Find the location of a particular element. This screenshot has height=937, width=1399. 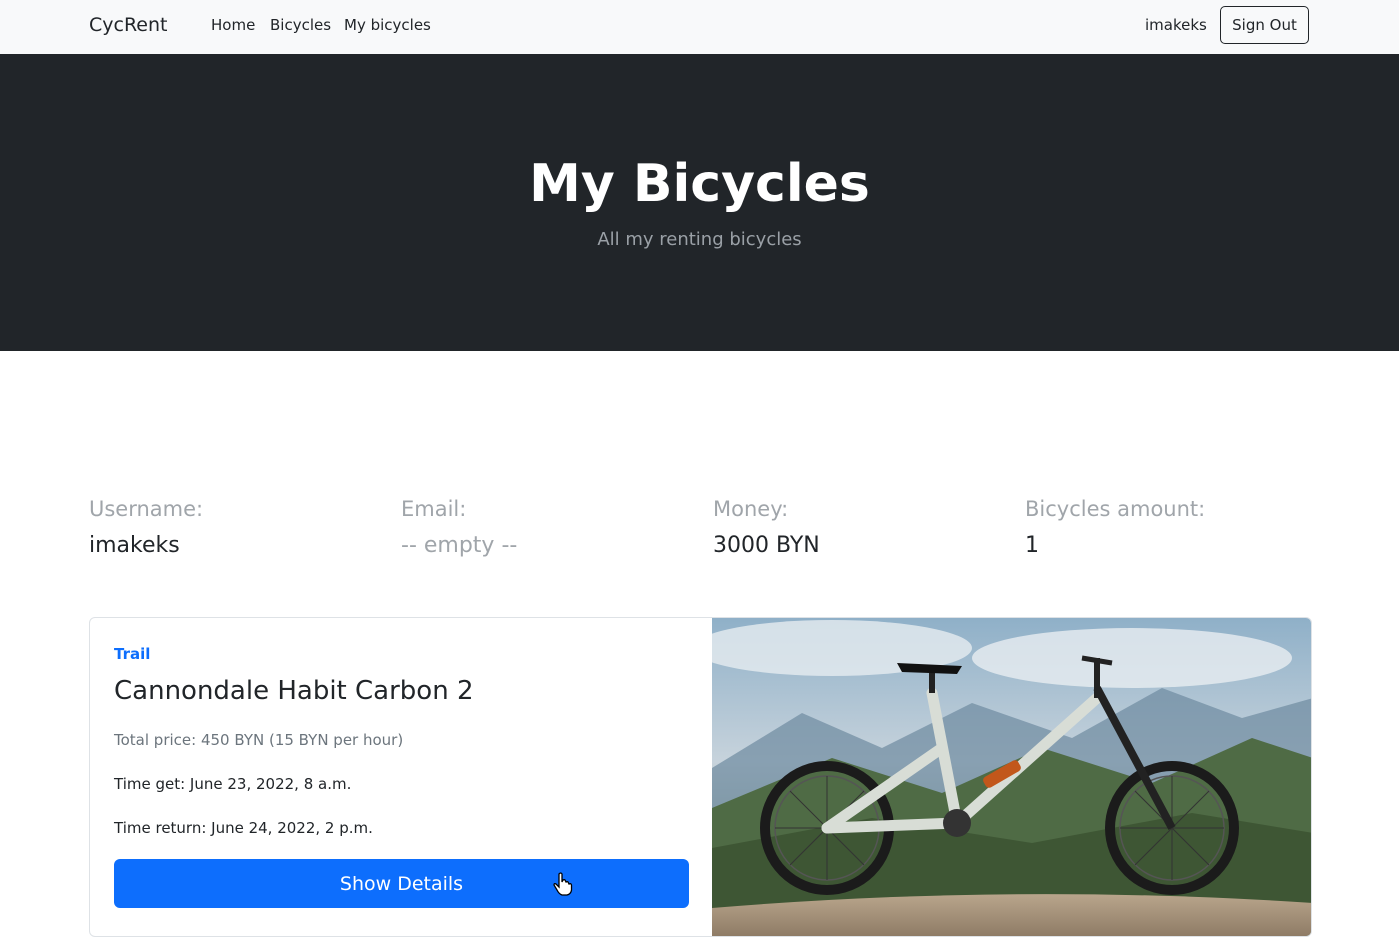

time-get: Time get: June 23, 2022, 8 a.m. is located at coordinates (233, 784).